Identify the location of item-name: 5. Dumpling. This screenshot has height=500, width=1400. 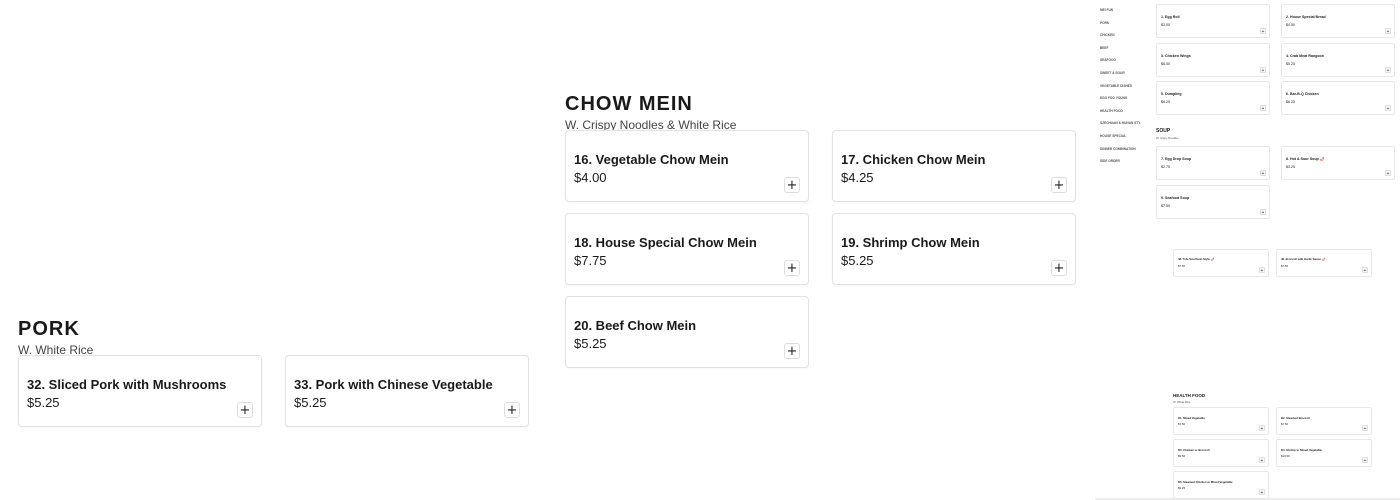
(1171, 94).